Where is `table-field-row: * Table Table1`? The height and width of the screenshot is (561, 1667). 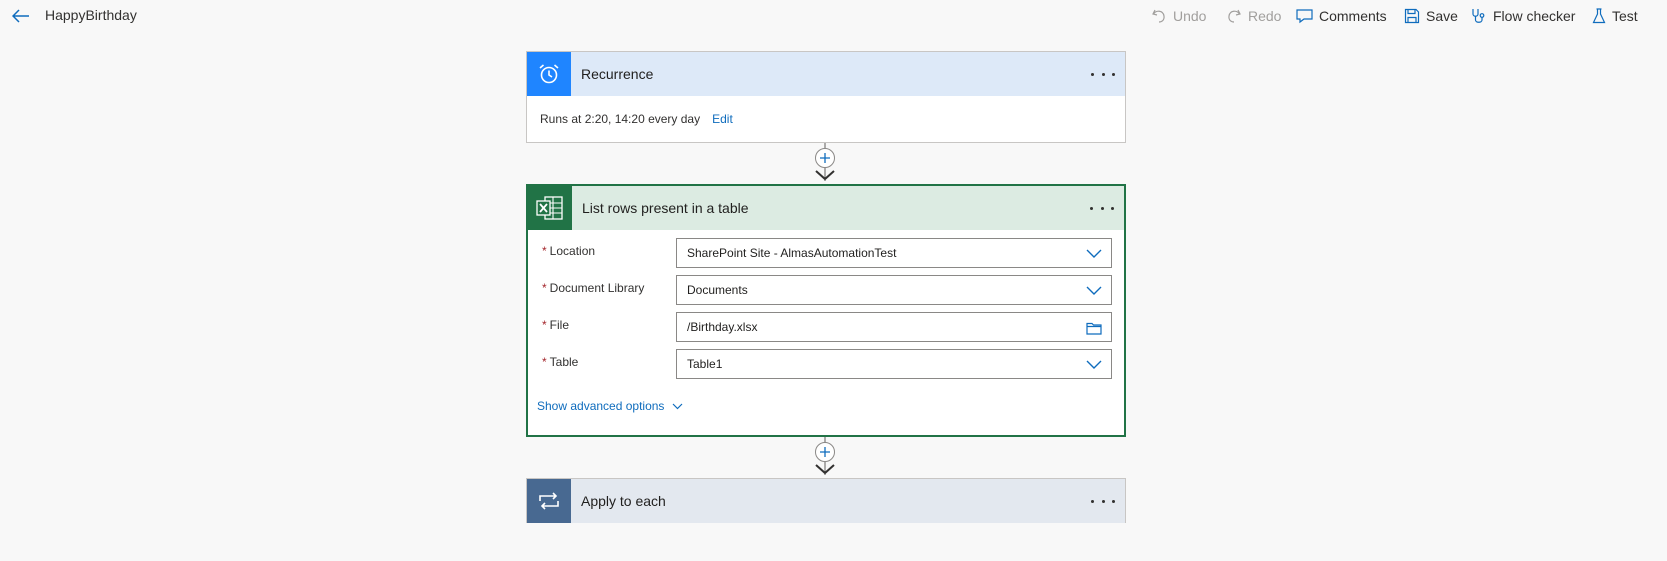
table-field-row: * Table Table1 is located at coordinates (827, 364).